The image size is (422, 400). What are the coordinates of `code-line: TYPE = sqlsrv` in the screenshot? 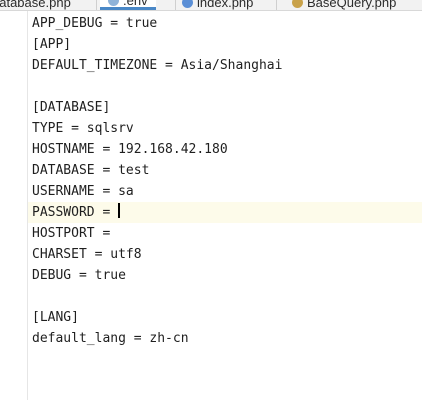 It's located at (225, 128).